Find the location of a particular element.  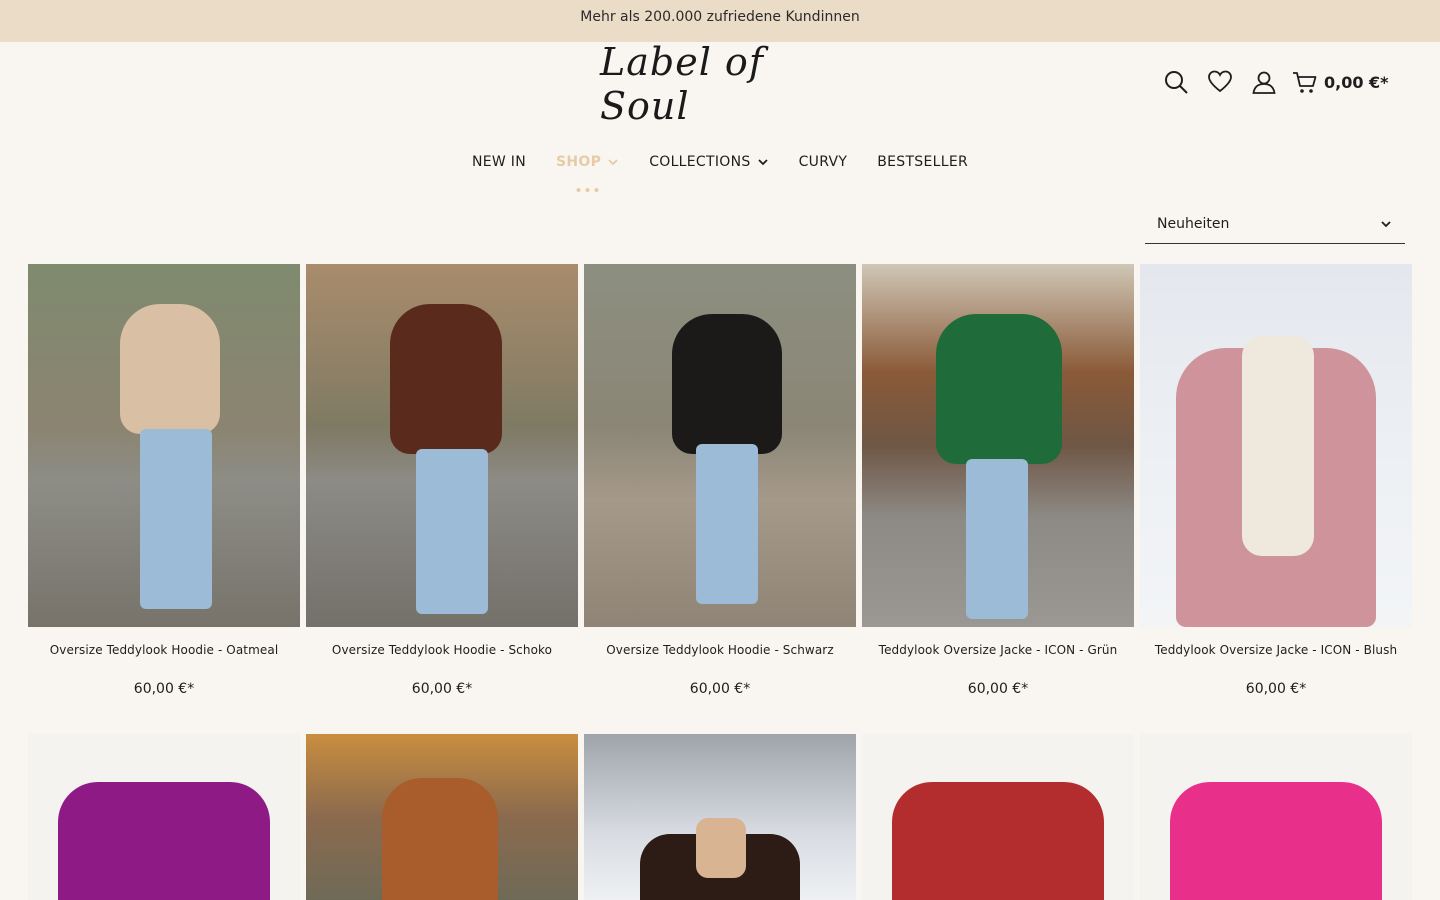

nav-item-label: BESTSELLER is located at coordinates (922, 162).